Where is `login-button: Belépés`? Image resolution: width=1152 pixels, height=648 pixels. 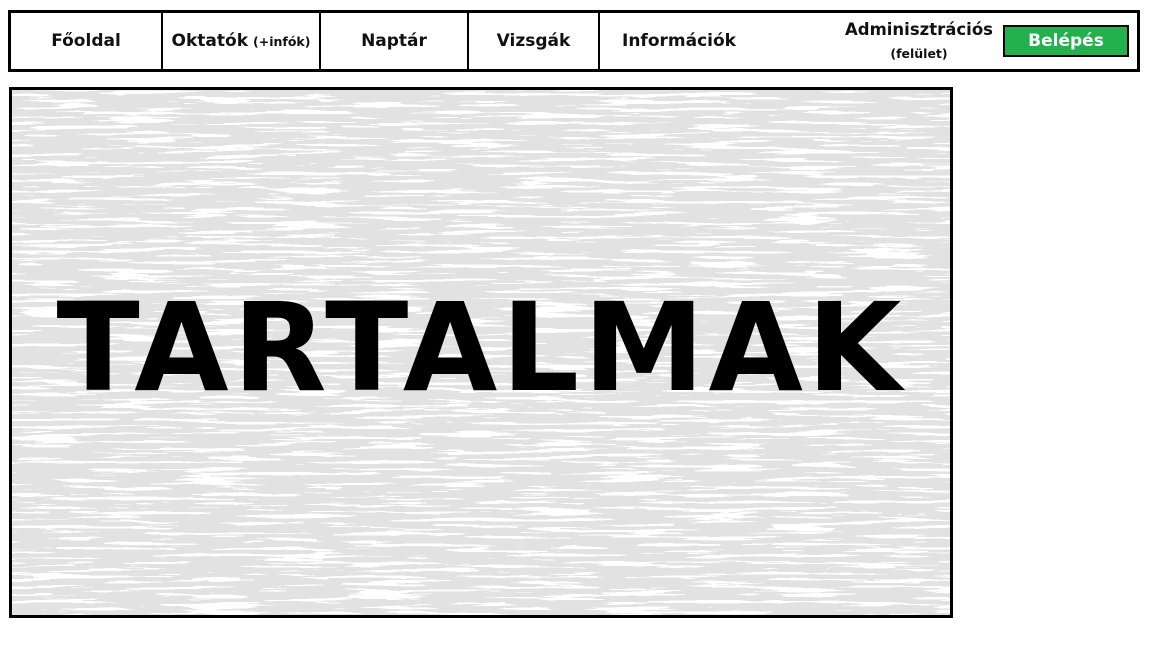 login-button: Belépés is located at coordinates (1066, 41).